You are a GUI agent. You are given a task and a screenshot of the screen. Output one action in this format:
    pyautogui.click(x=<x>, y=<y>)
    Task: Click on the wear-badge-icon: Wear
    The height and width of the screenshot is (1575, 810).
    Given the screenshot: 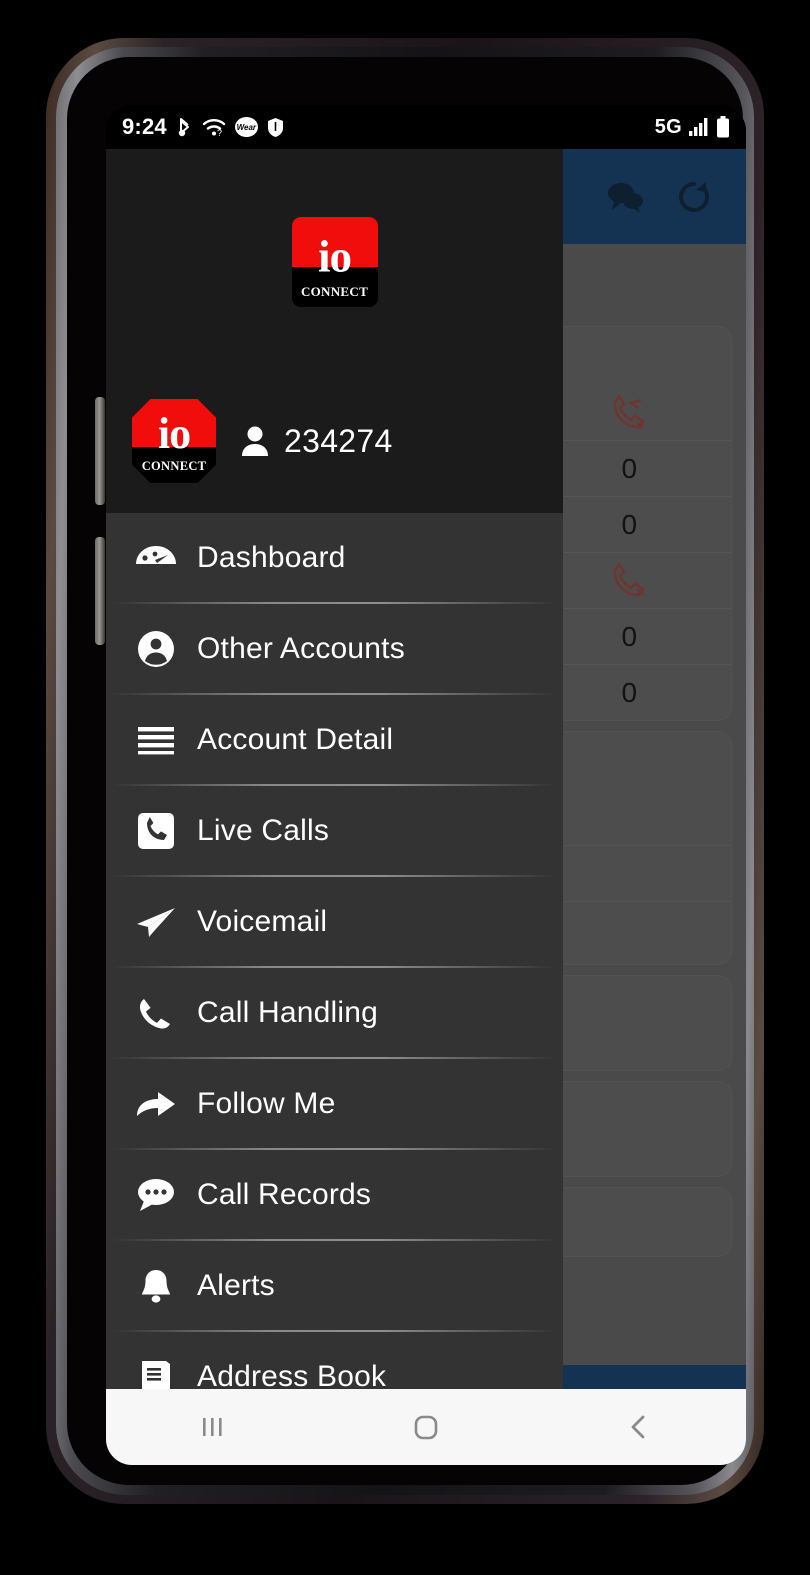 What is the action you would take?
    pyautogui.click(x=246, y=127)
    